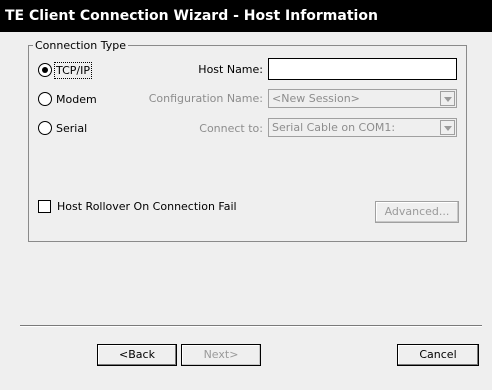 The height and width of the screenshot is (390, 492). Describe the element at coordinates (137, 355) in the screenshot. I see `back-button: <Back` at that location.